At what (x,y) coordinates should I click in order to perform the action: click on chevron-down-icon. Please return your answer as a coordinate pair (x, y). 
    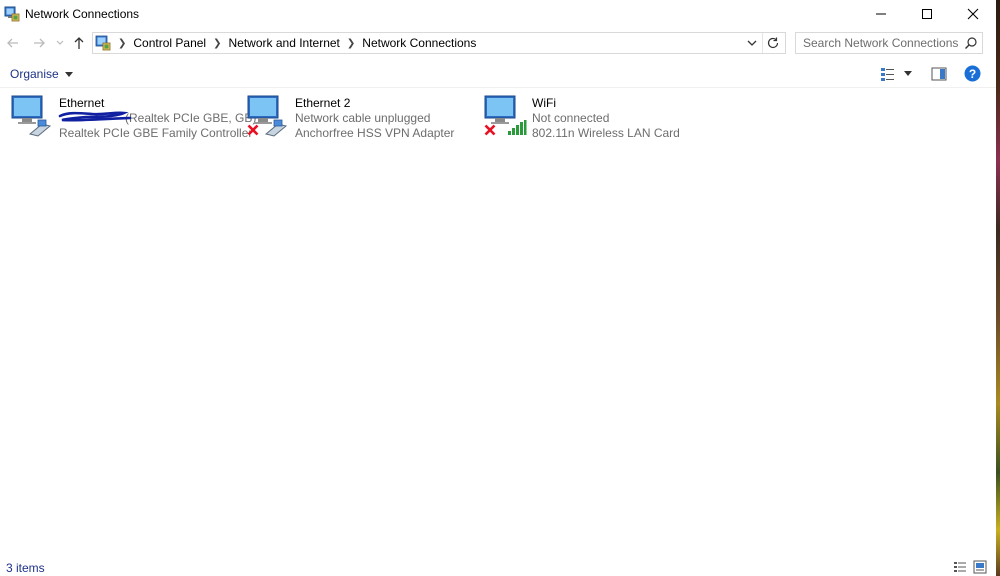
    Looking at the image, I should click on (60, 42).